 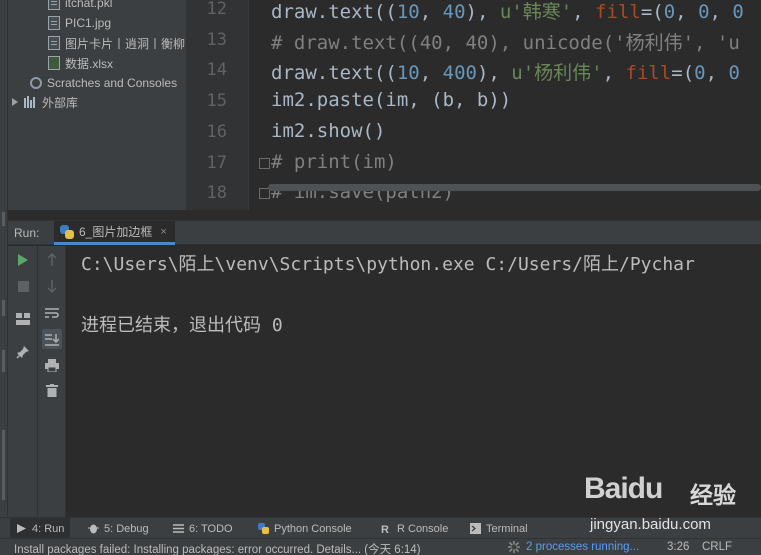 I want to click on fold-marker-icon, so click(x=264, y=163).